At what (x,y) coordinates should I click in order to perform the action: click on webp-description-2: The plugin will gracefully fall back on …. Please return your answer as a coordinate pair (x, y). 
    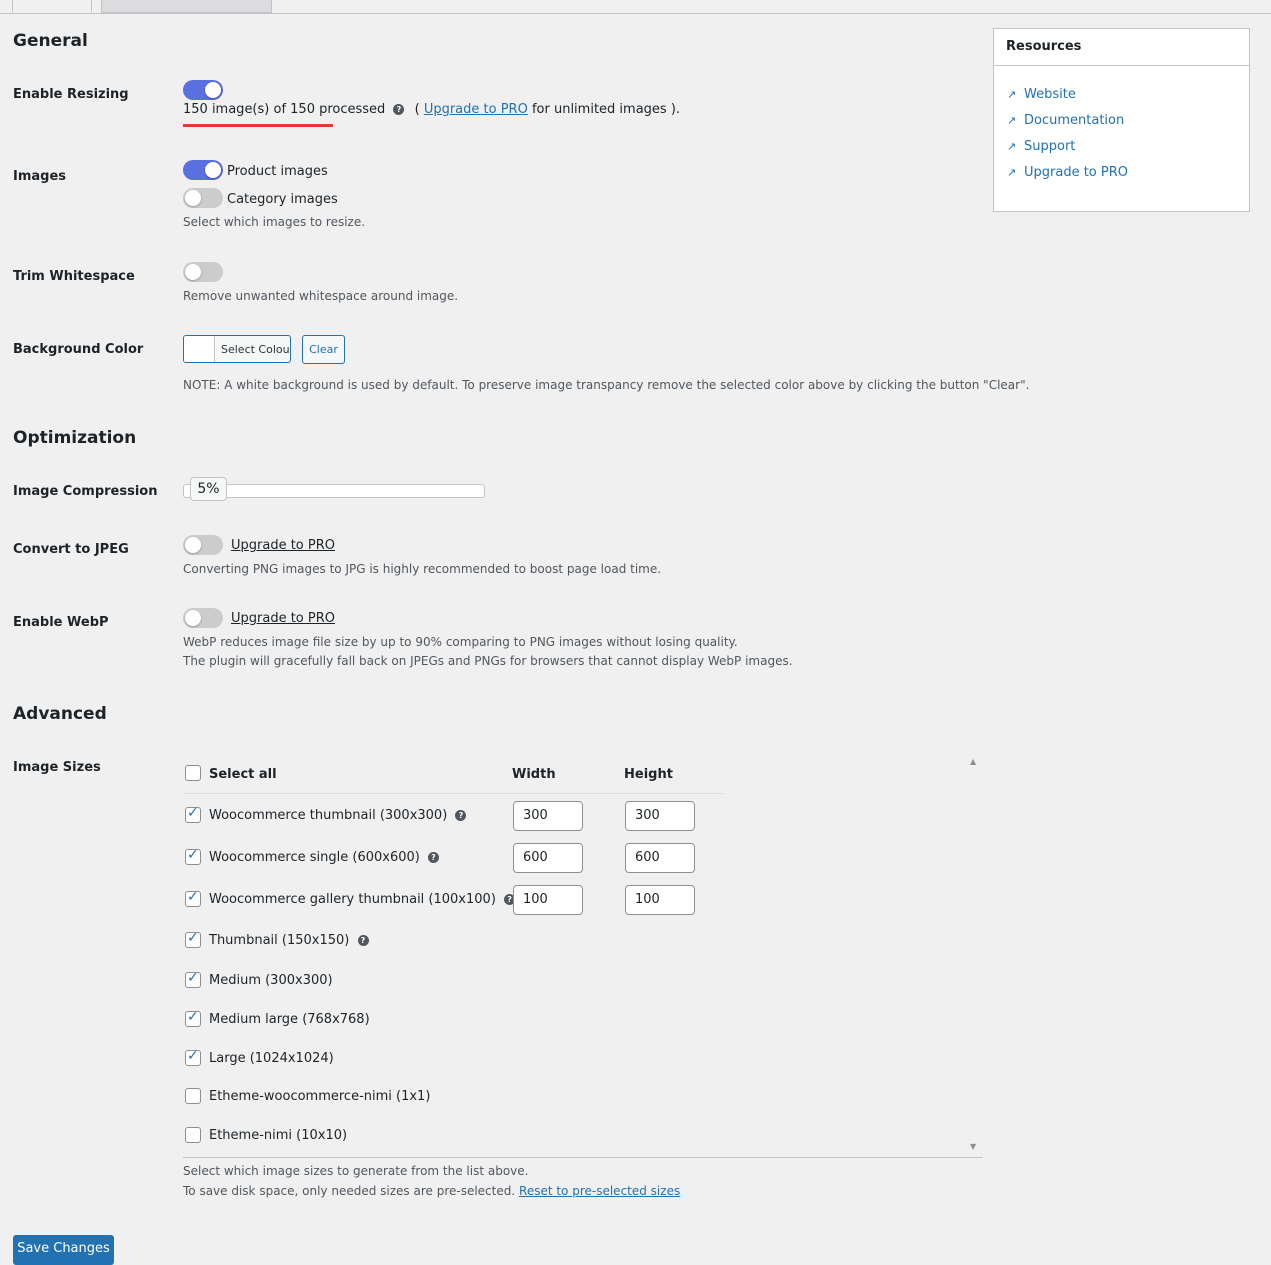
    Looking at the image, I should click on (488, 661).